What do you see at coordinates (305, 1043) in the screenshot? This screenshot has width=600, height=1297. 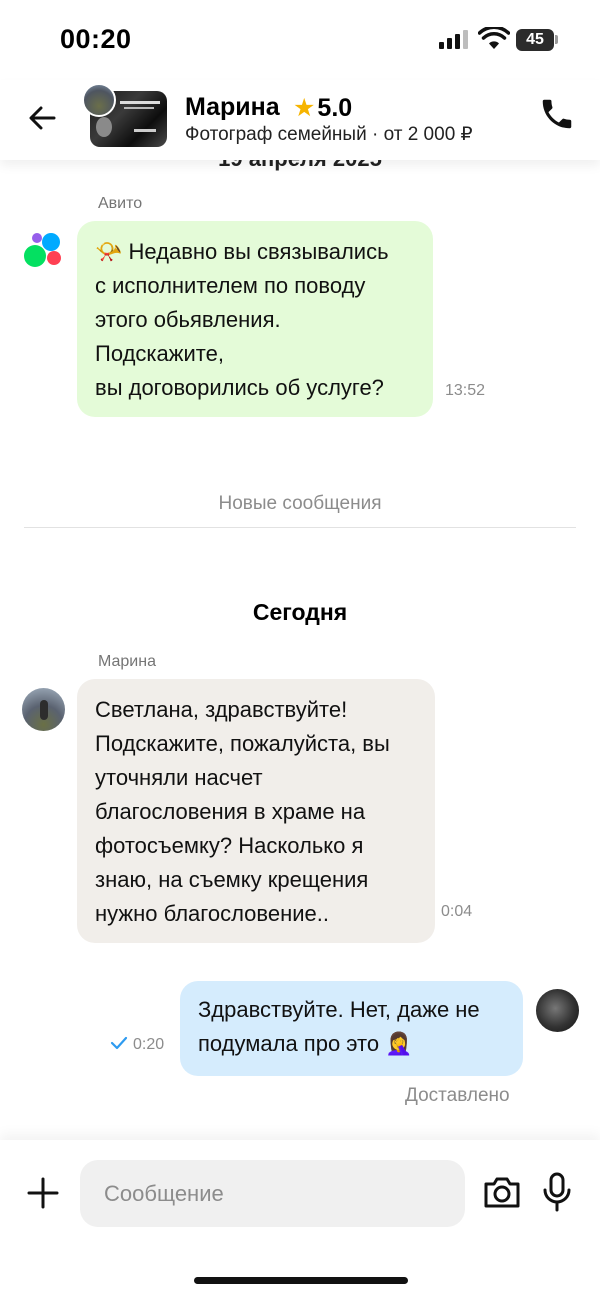 I see `message-line: подумала про это 🤦‍♀️` at bounding box center [305, 1043].